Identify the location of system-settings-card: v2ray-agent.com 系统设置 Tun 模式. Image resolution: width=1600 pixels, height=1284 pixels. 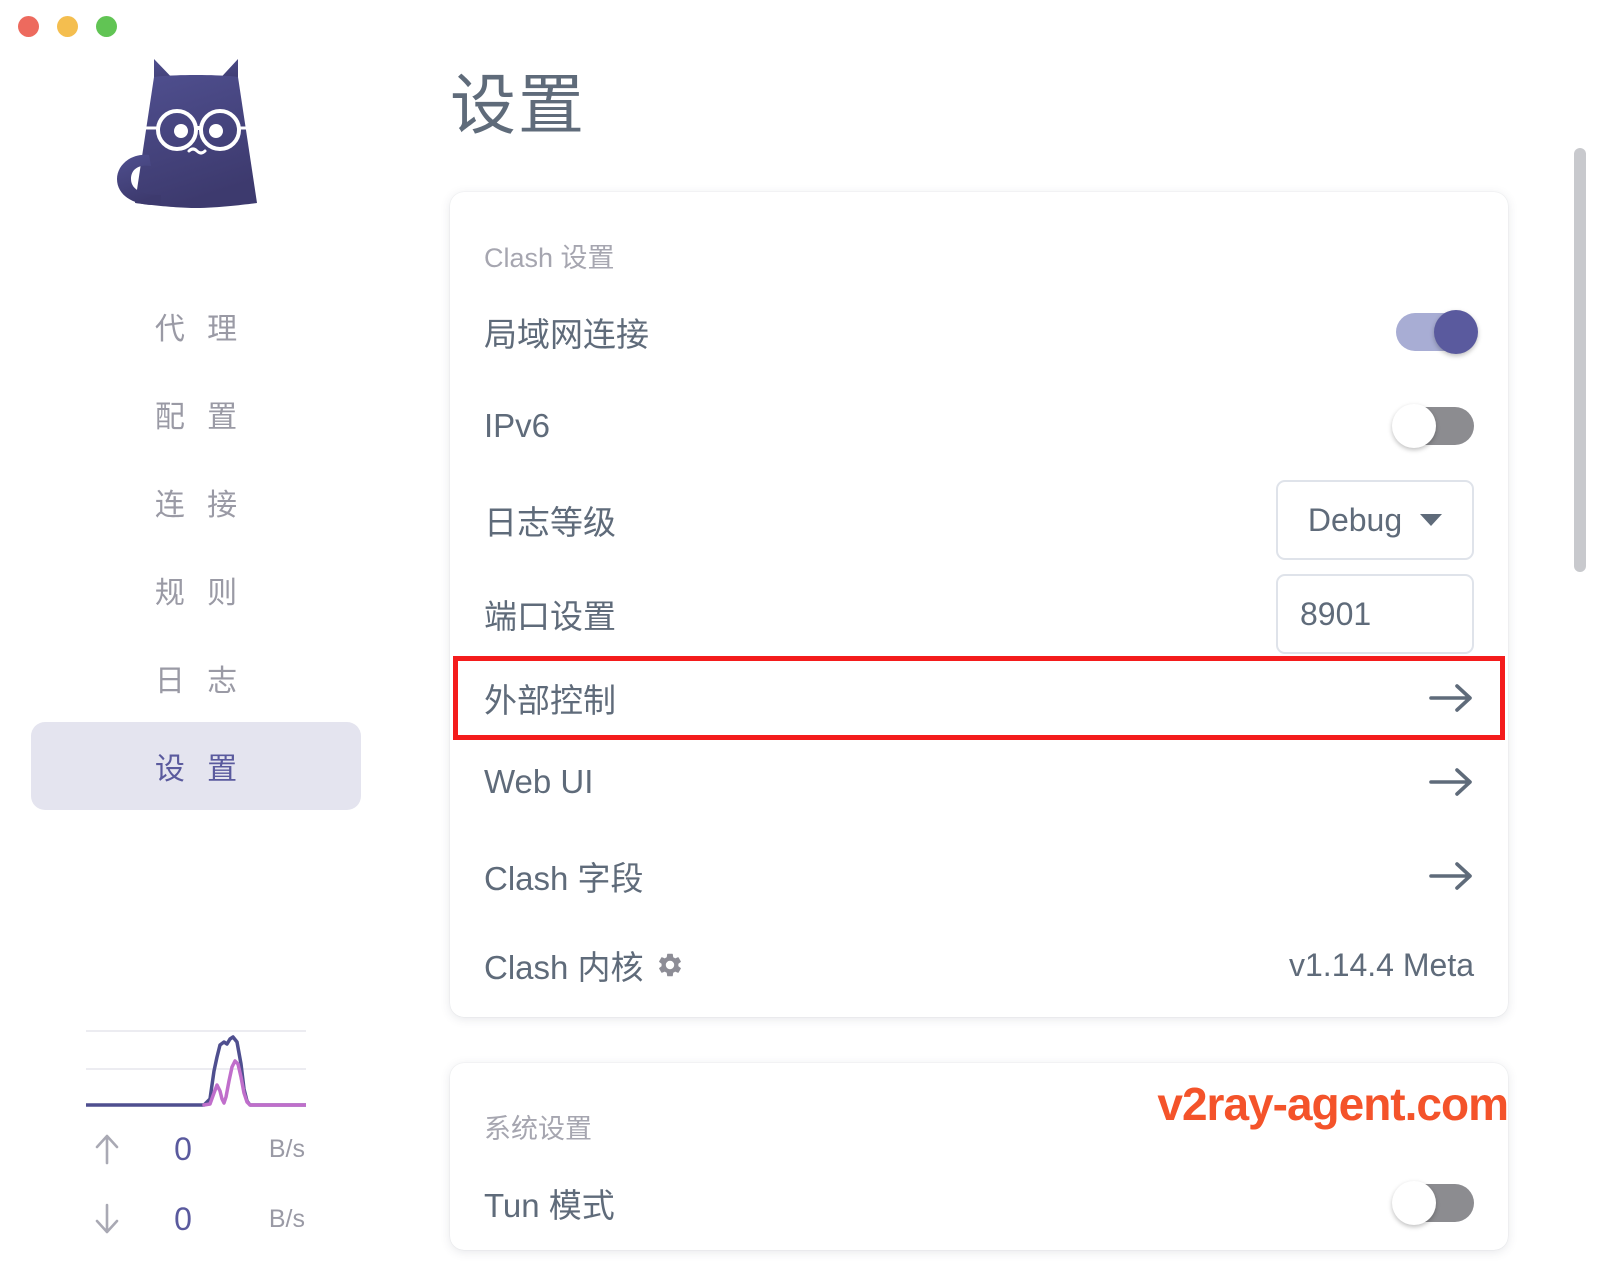
(979, 1156).